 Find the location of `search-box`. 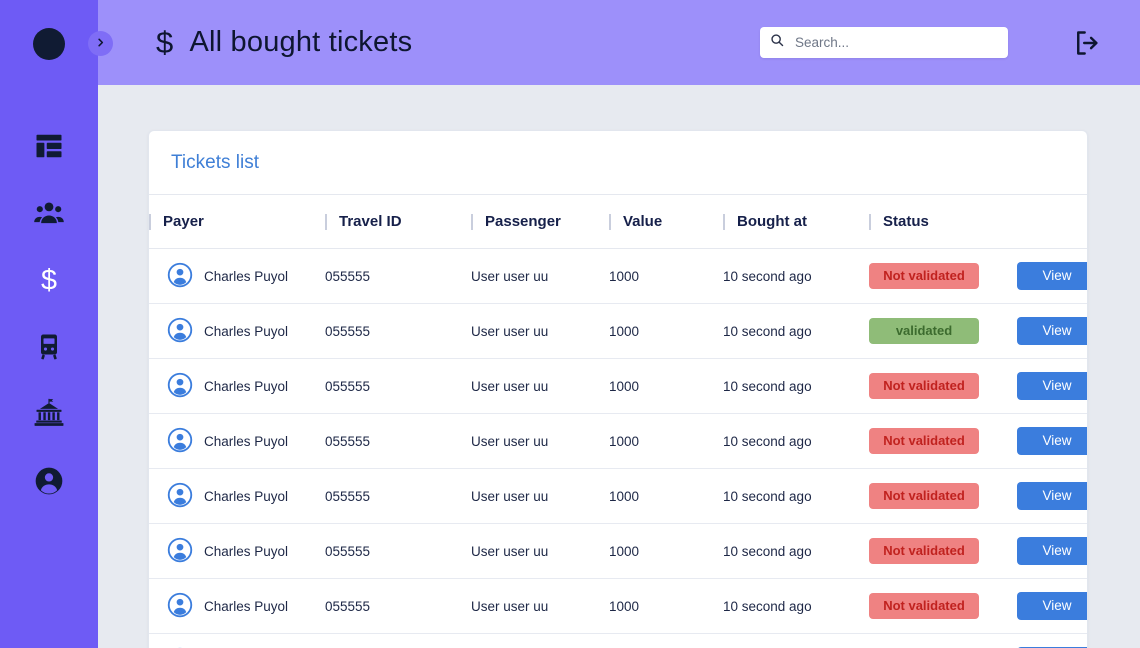

search-box is located at coordinates (884, 42).